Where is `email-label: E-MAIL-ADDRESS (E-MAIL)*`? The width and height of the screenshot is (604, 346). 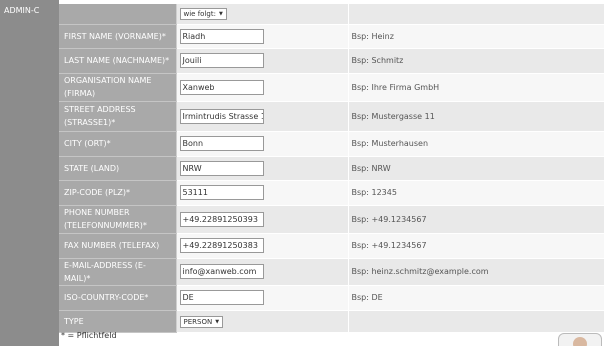 email-label: E-MAIL-ADDRESS (E-MAIL)* is located at coordinates (118, 272).